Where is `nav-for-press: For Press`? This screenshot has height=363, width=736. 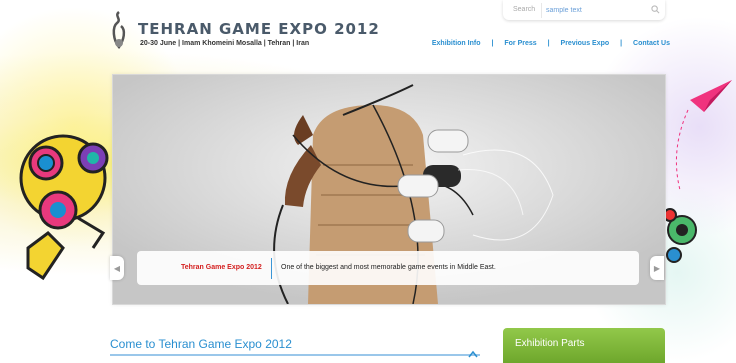 nav-for-press: For Press is located at coordinates (520, 43).